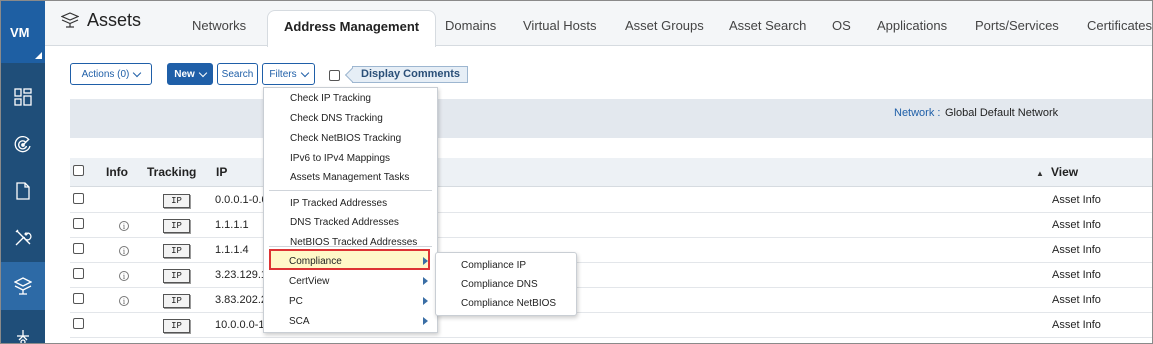 The height and width of the screenshot is (344, 1153). What do you see at coordinates (309, 281) in the screenshot?
I see `menu-item-certview: CertView` at bounding box center [309, 281].